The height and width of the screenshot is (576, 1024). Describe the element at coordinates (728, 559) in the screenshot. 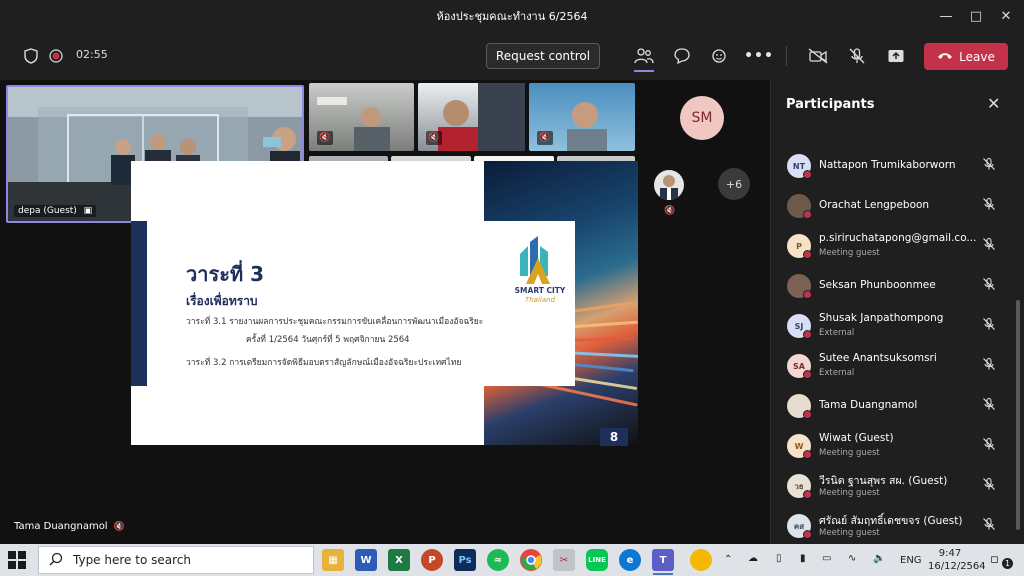

I see `chevron-up-icon: ⌃` at that location.